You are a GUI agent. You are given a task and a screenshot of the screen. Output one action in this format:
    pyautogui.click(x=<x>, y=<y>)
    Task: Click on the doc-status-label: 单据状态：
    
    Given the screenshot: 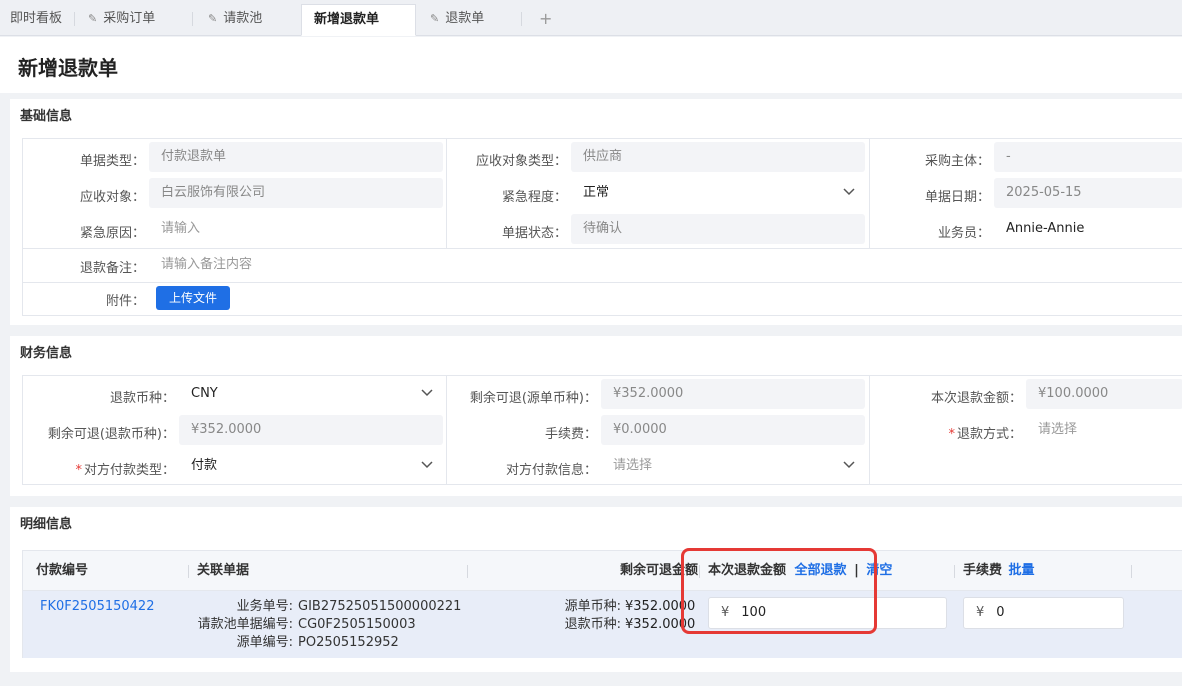 What is the action you would take?
    pyautogui.click(x=534, y=233)
    